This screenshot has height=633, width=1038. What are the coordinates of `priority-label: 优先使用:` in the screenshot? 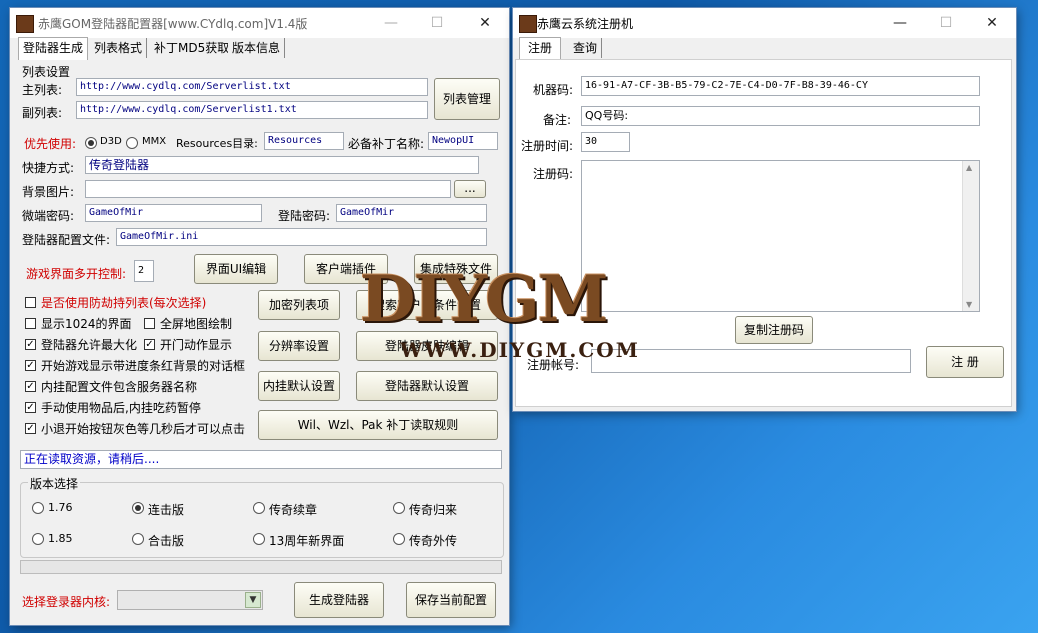 It's located at (50, 144).